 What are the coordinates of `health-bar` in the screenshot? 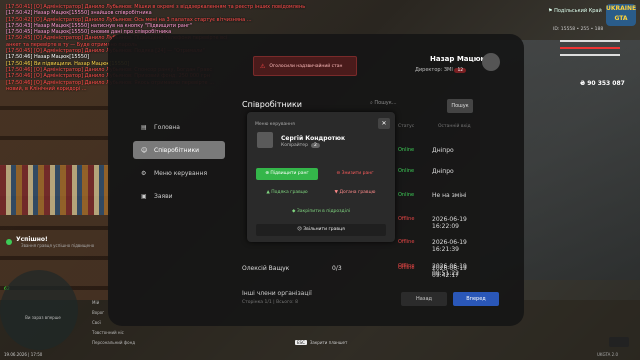 It's located at (590, 48).